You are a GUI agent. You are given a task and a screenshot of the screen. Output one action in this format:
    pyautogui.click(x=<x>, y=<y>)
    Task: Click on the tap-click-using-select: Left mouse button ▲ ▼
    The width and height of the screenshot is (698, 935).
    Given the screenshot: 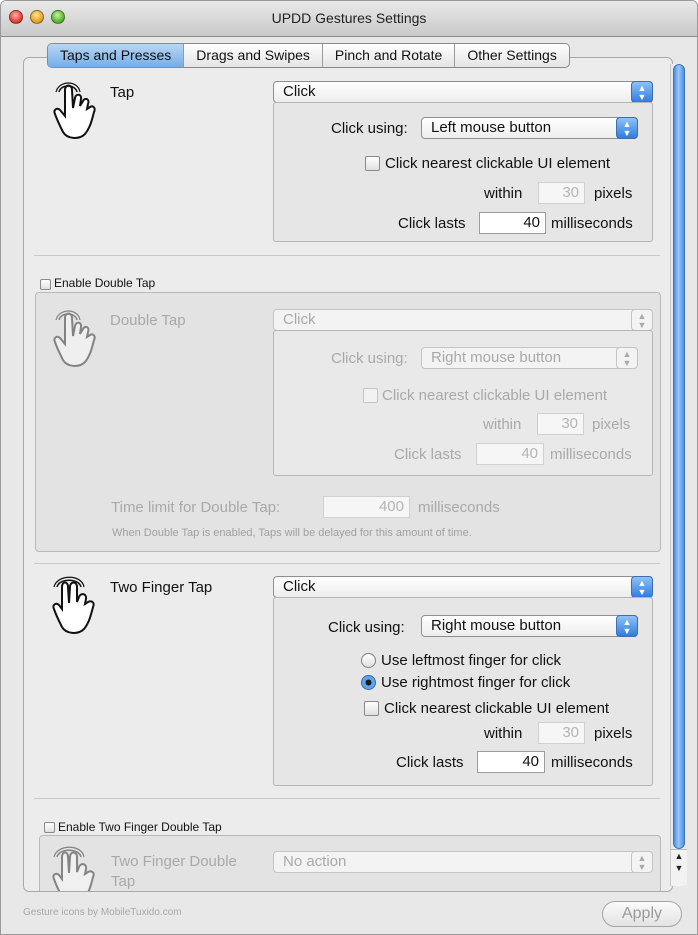 What is the action you would take?
    pyautogui.click(x=529, y=128)
    